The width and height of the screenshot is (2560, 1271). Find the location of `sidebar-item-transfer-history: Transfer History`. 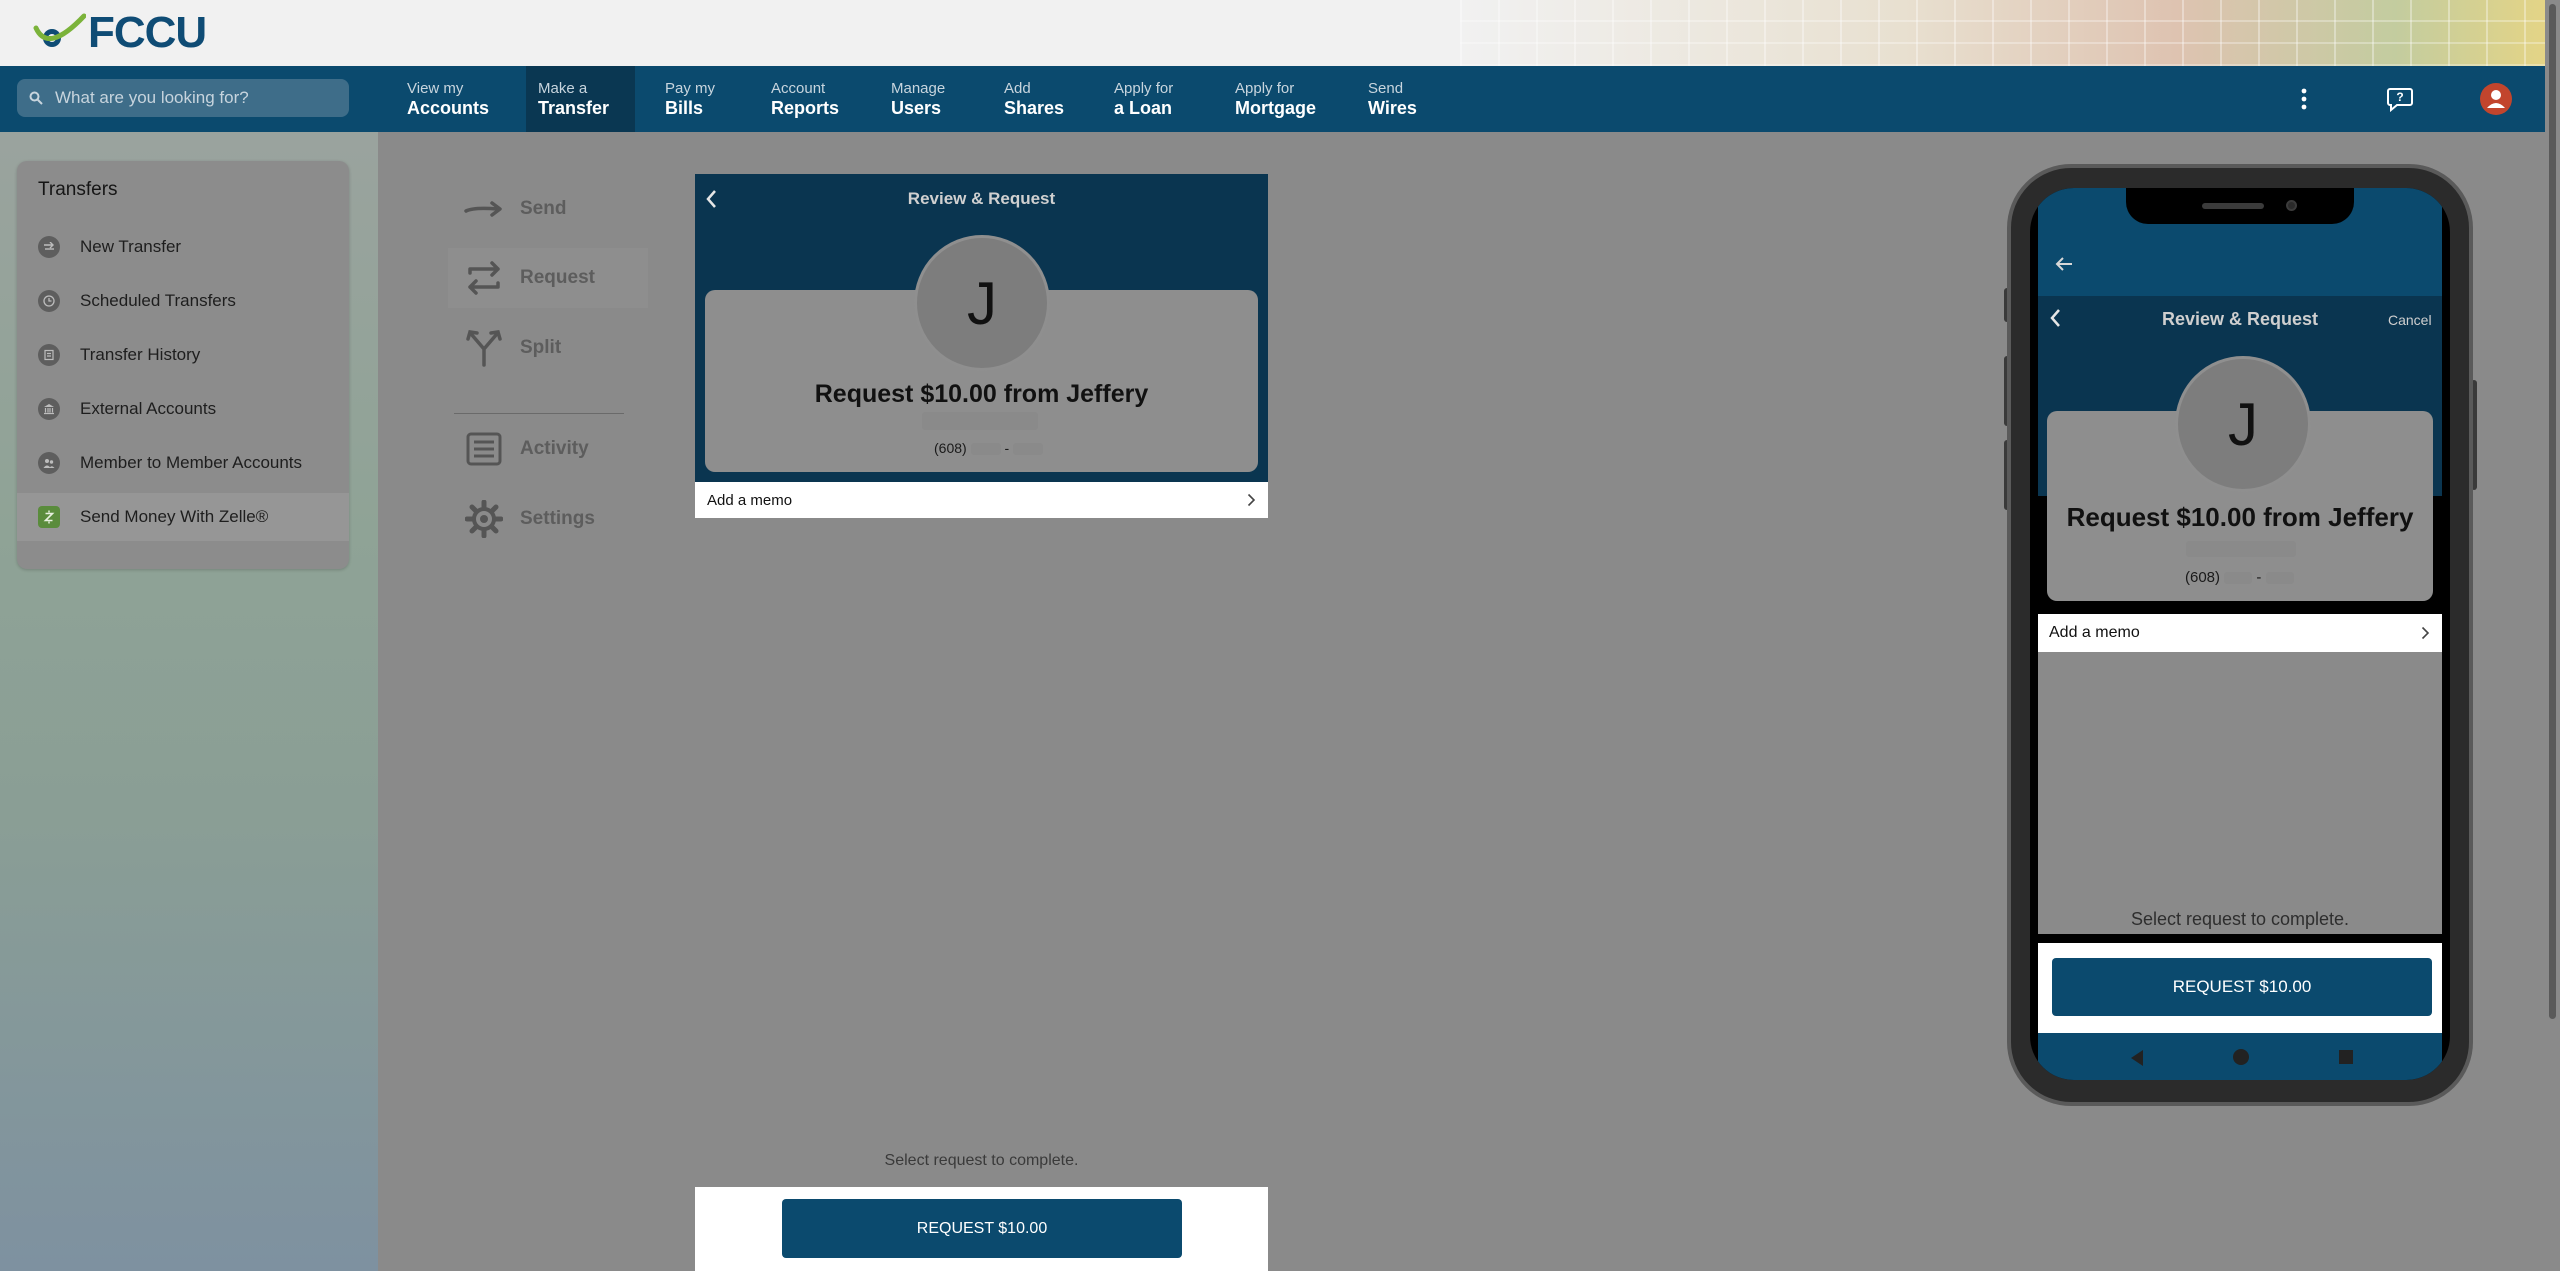

sidebar-item-transfer-history: Transfer History is located at coordinates (183, 355).